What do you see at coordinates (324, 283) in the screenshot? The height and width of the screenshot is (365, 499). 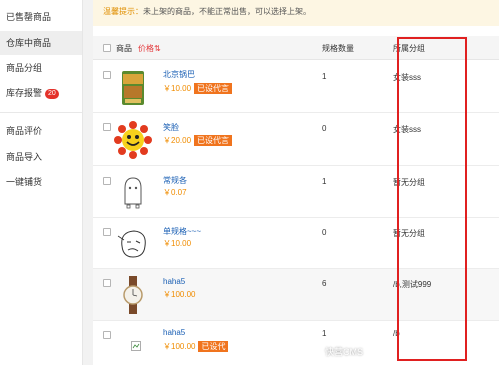 I see `spec-count: 6` at bounding box center [324, 283].